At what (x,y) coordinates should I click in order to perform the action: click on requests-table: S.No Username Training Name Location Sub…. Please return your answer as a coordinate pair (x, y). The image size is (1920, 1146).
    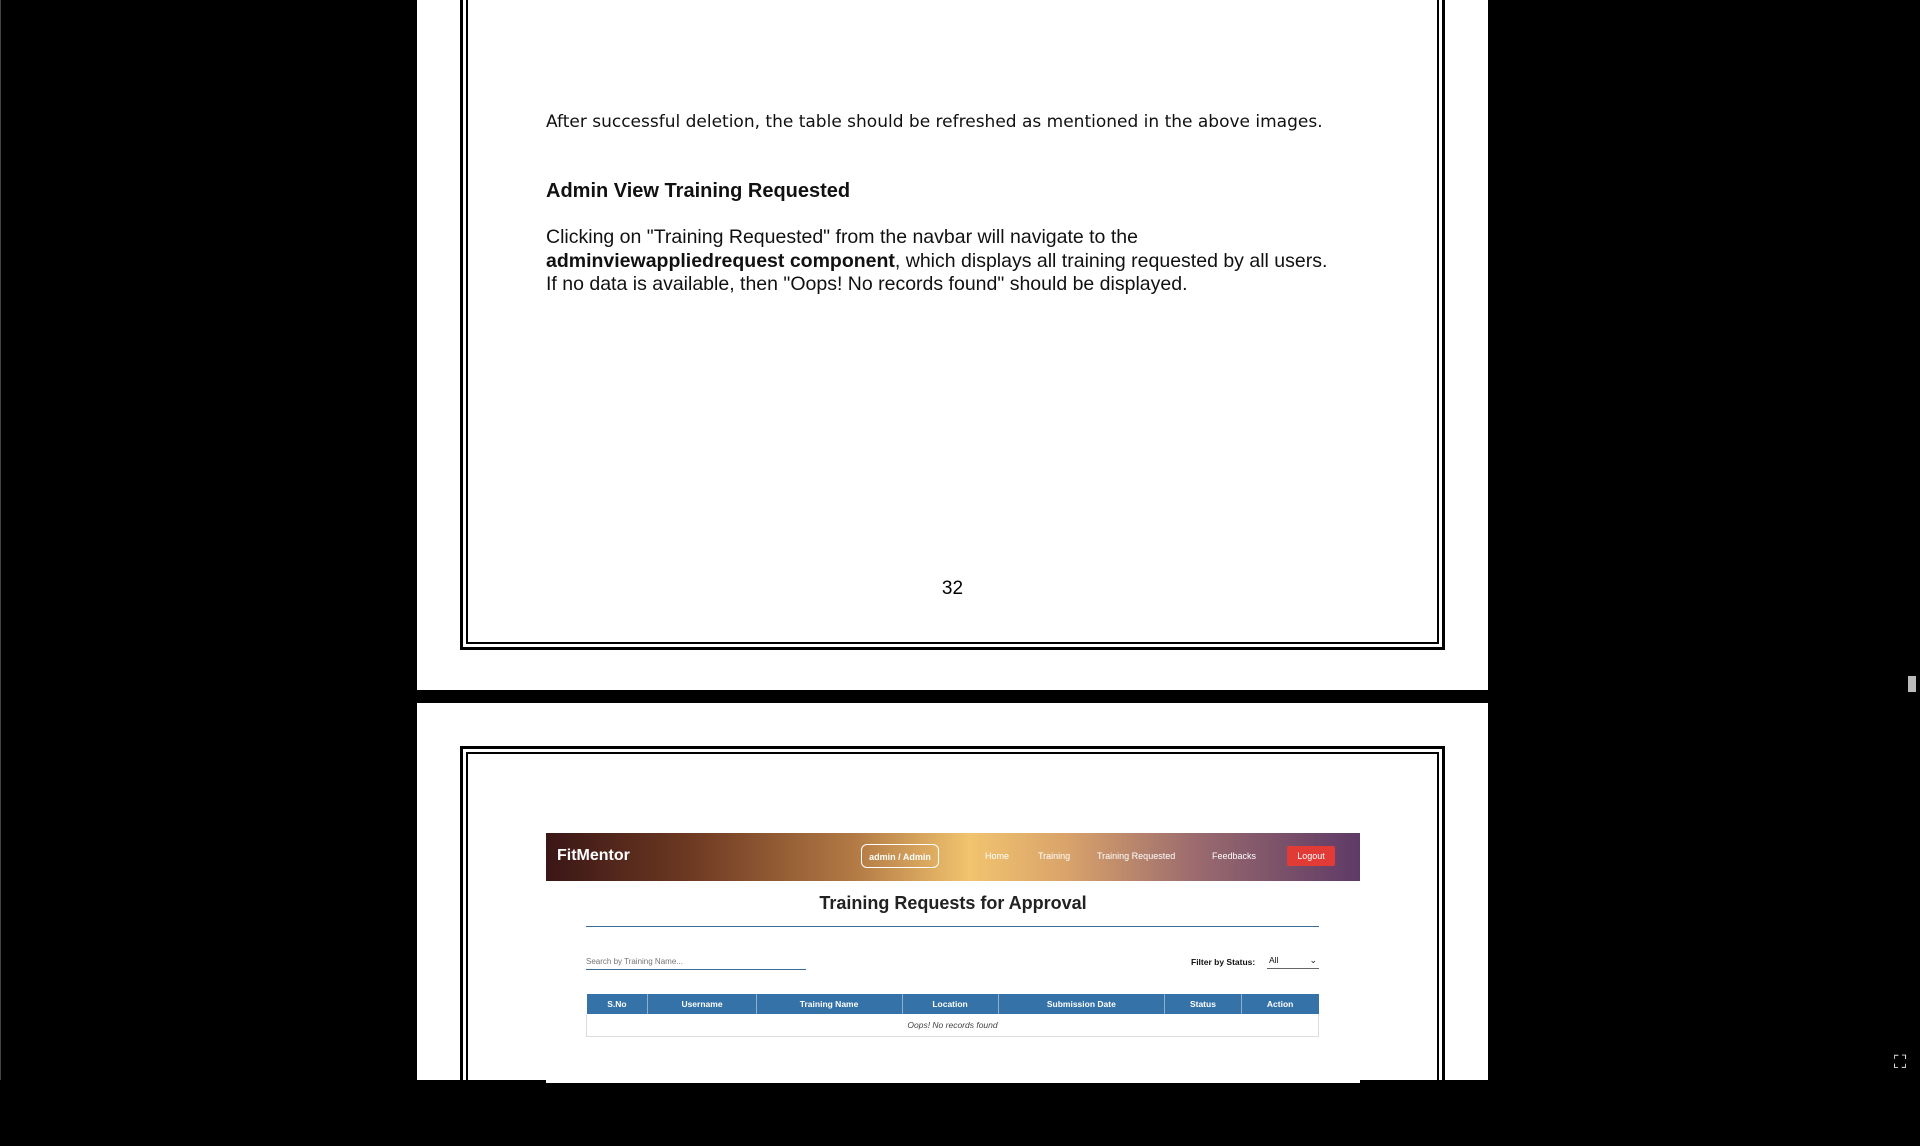
    Looking at the image, I should click on (952, 1015).